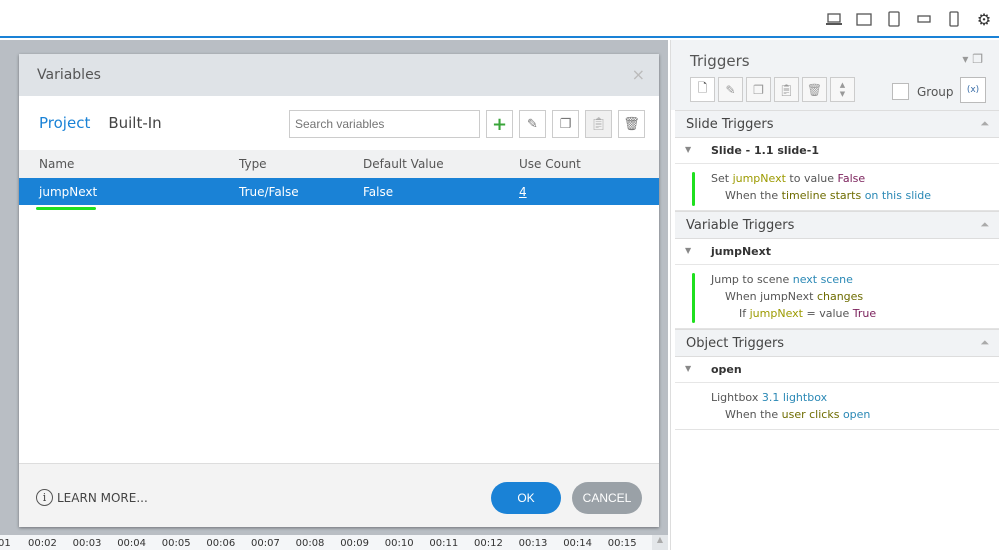 This screenshot has height=550, width=999. What do you see at coordinates (720, 61) in the screenshot?
I see `panel-title: Triggers` at bounding box center [720, 61].